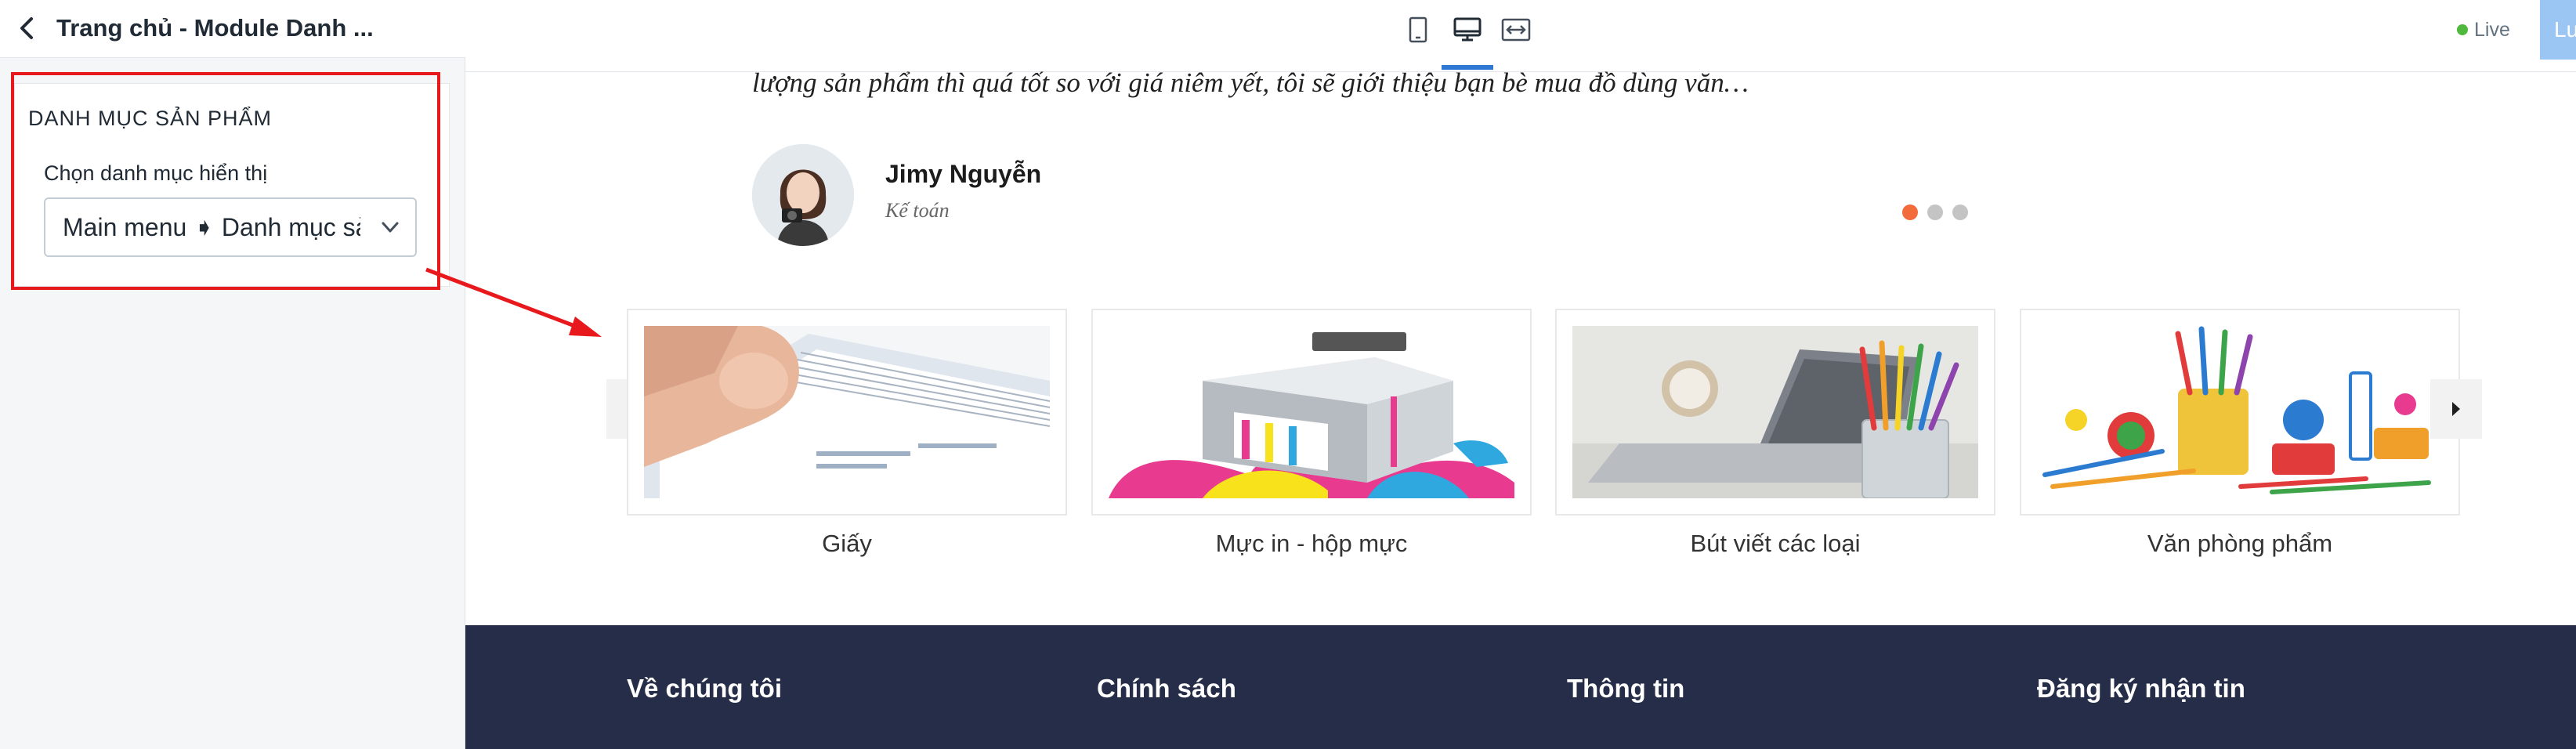  I want to click on footer-heading-policy: Chính sách, so click(1166, 688).